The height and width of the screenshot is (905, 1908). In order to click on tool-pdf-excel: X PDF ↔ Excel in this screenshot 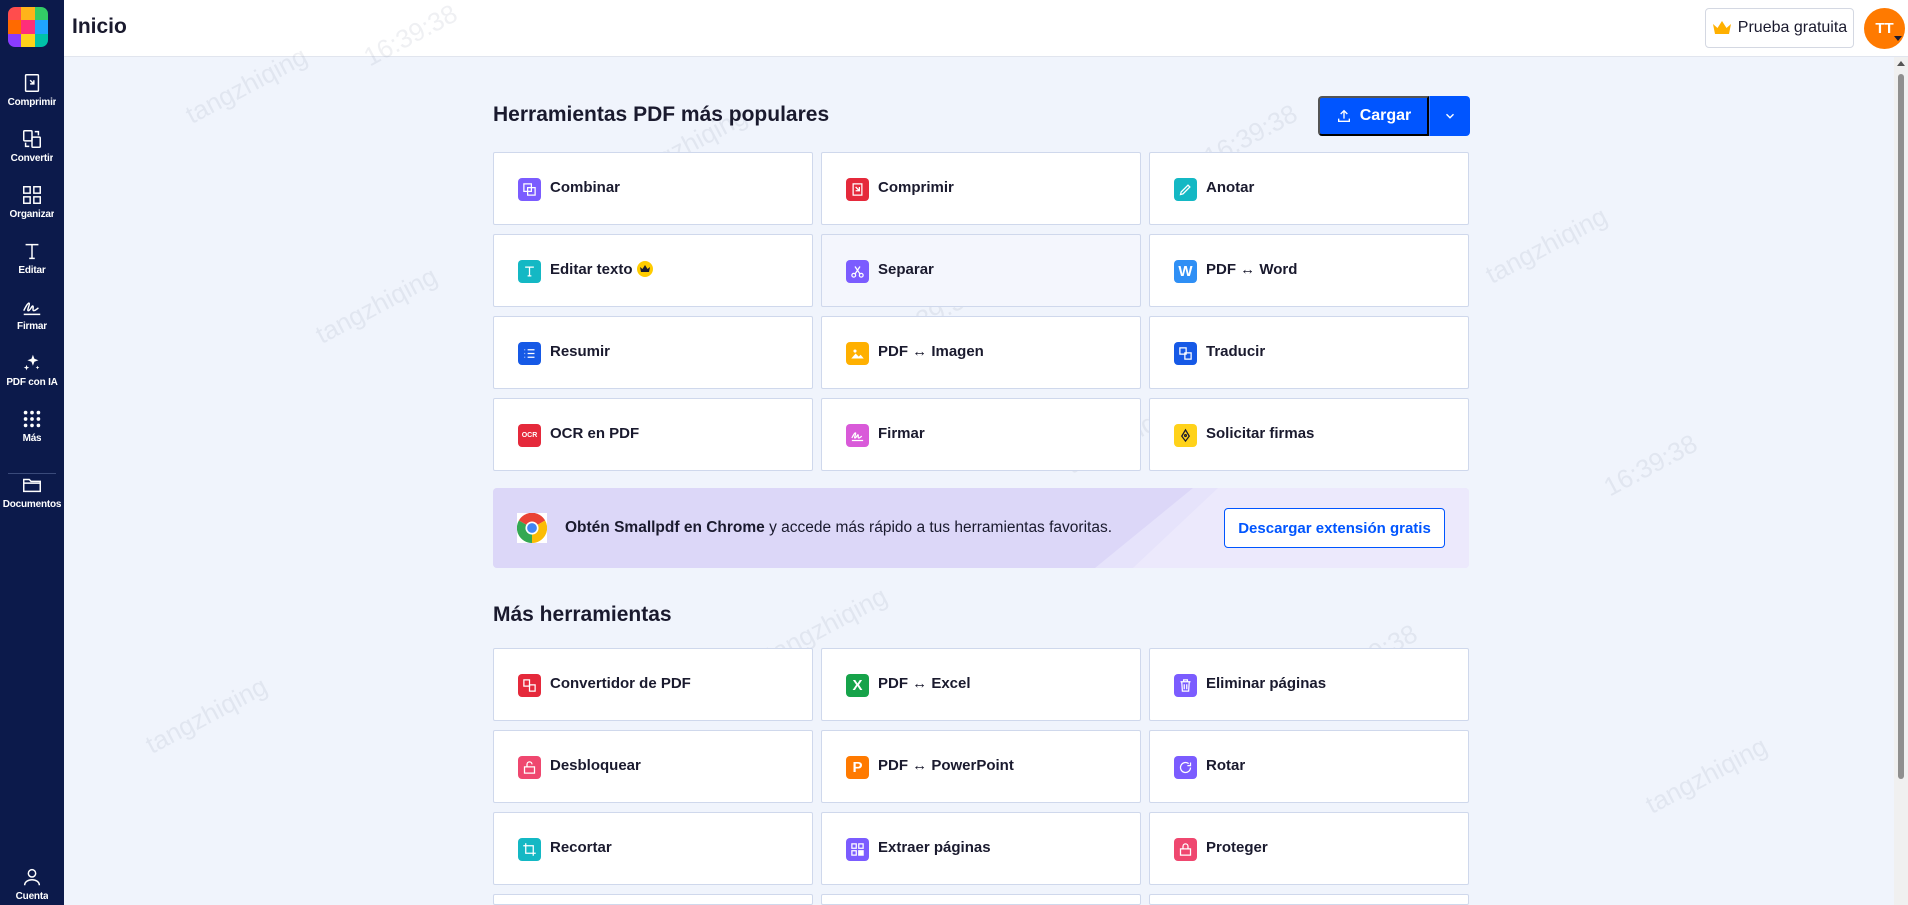, I will do `click(981, 684)`.